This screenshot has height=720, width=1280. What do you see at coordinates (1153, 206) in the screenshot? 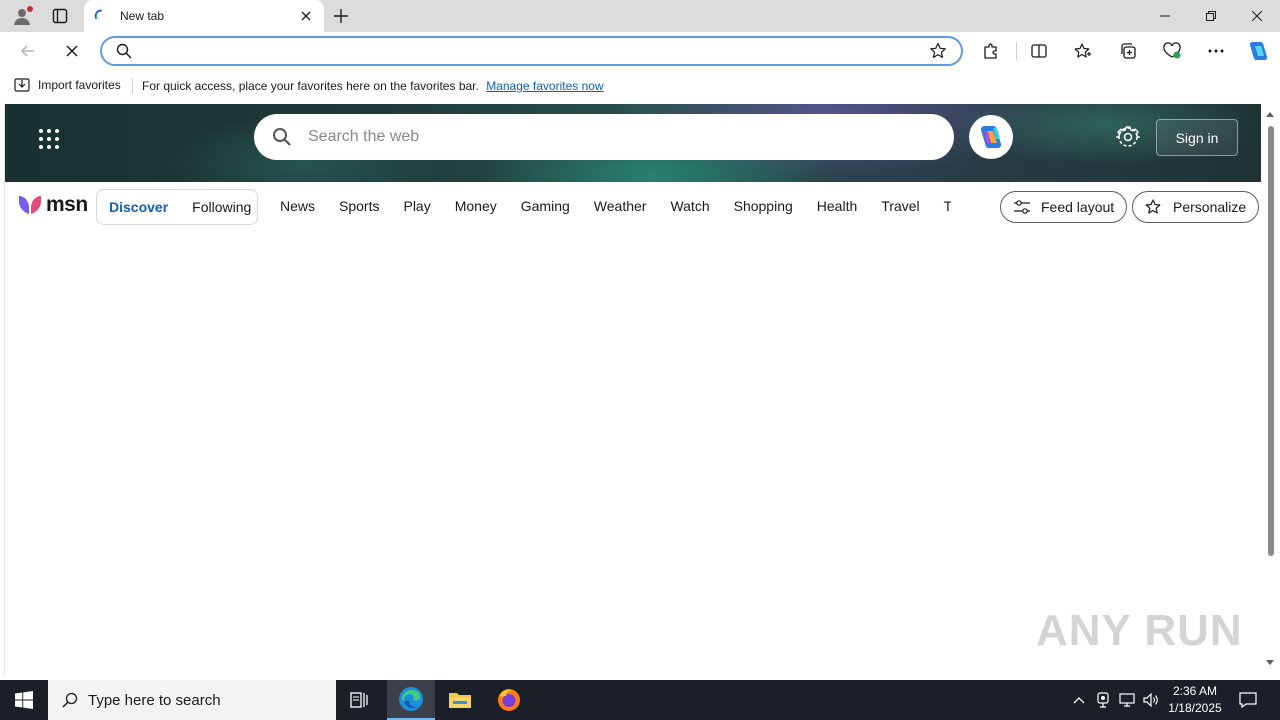
I see `star-sparkle-icon` at bounding box center [1153, 206].